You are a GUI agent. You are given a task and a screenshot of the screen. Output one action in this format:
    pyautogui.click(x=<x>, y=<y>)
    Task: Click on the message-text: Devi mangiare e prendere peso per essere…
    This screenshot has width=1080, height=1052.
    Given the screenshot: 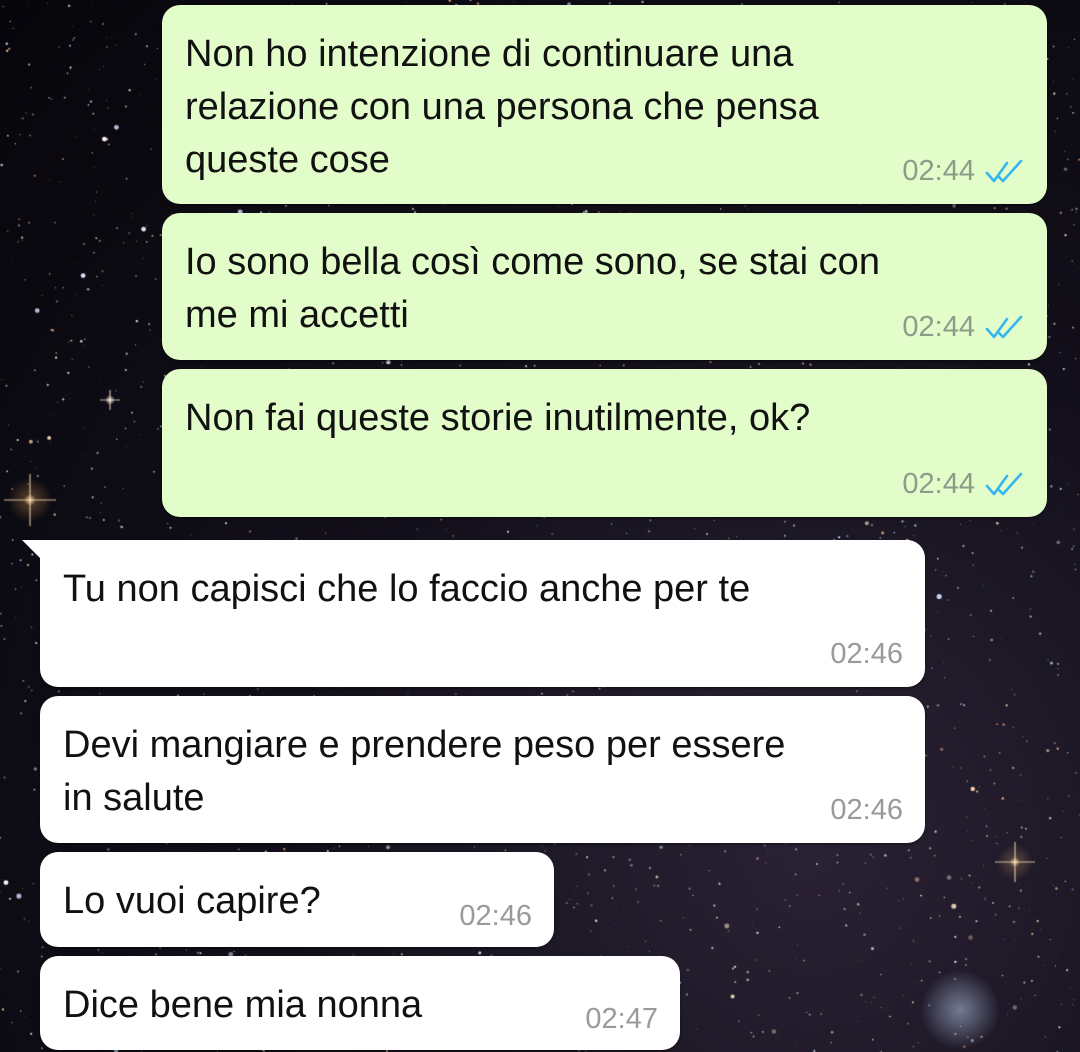 What is the action you would take?
    pyautogui.click(x=424, y=771)
    